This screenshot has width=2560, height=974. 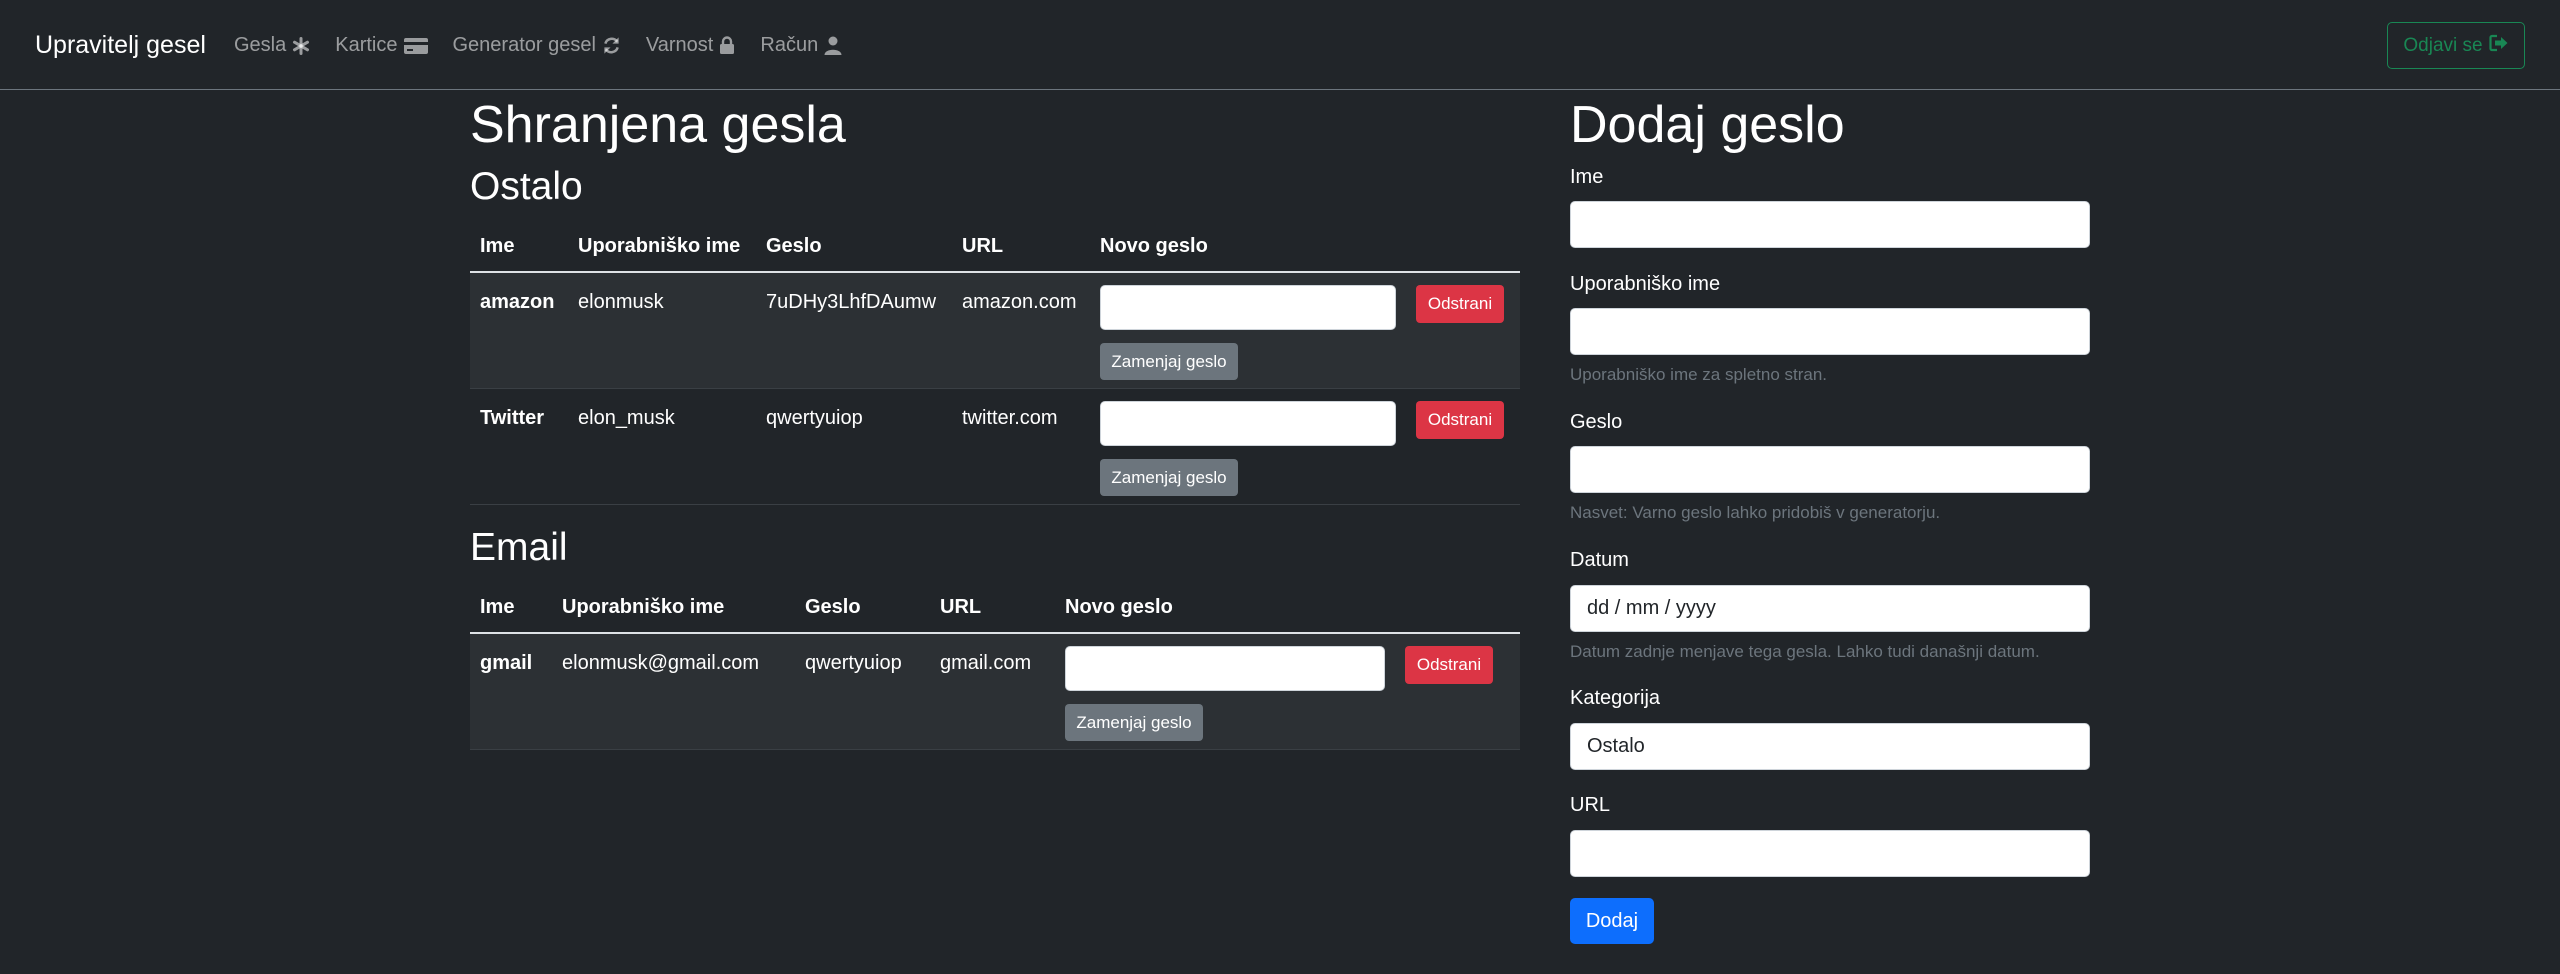 What do you see at coordinates (1707, 125) in the screenshot?
I see `add-password-title: Dodaj geslo` at bounding box center [1707, 125].